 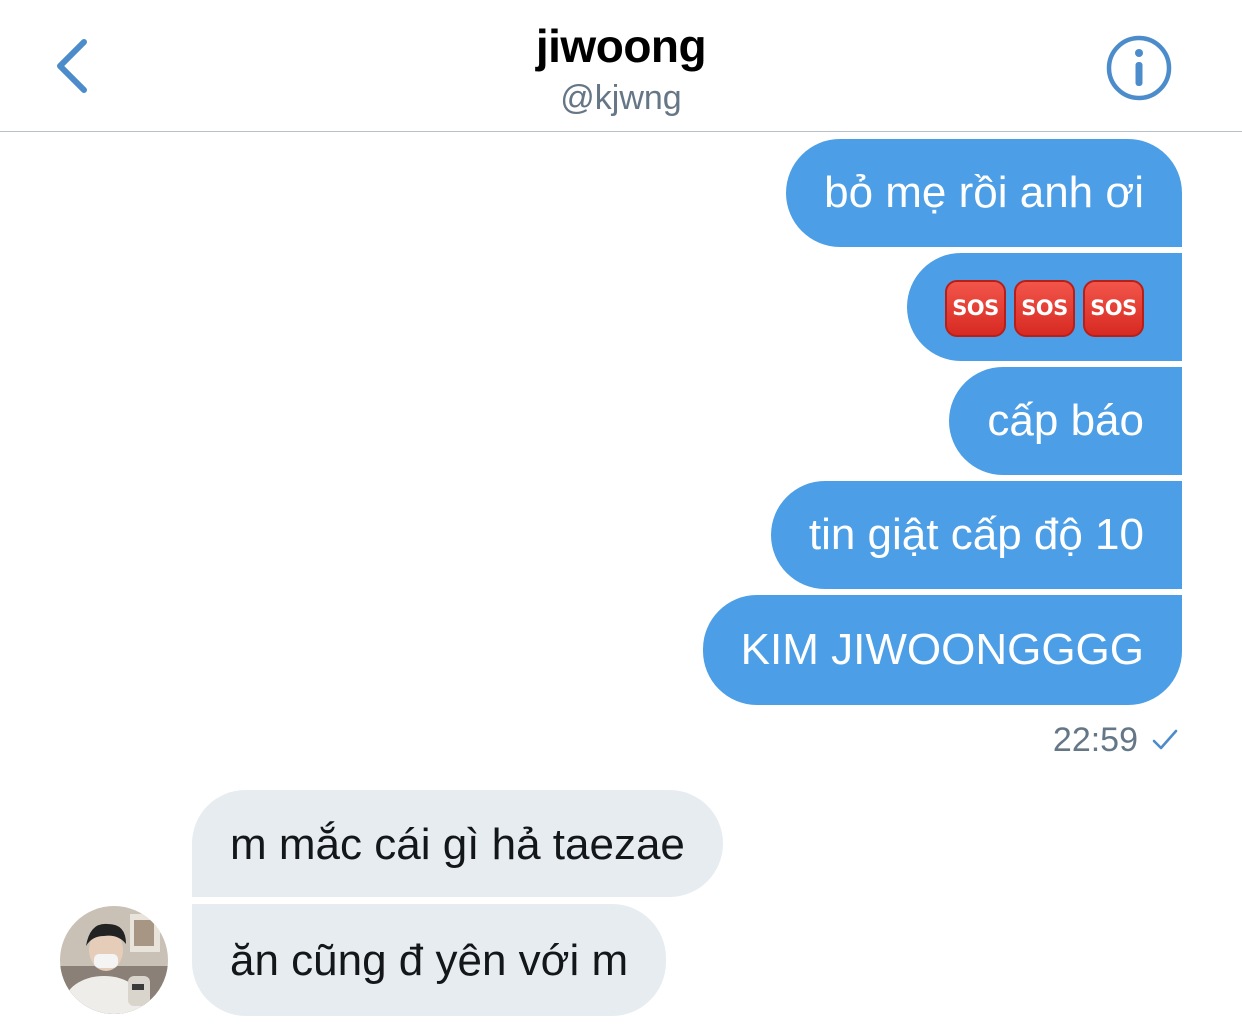 What do you see at coordinates (621, 98) in the screenshot?
I see `contact-handle: @kjwng` at bounding box center [621, 98].